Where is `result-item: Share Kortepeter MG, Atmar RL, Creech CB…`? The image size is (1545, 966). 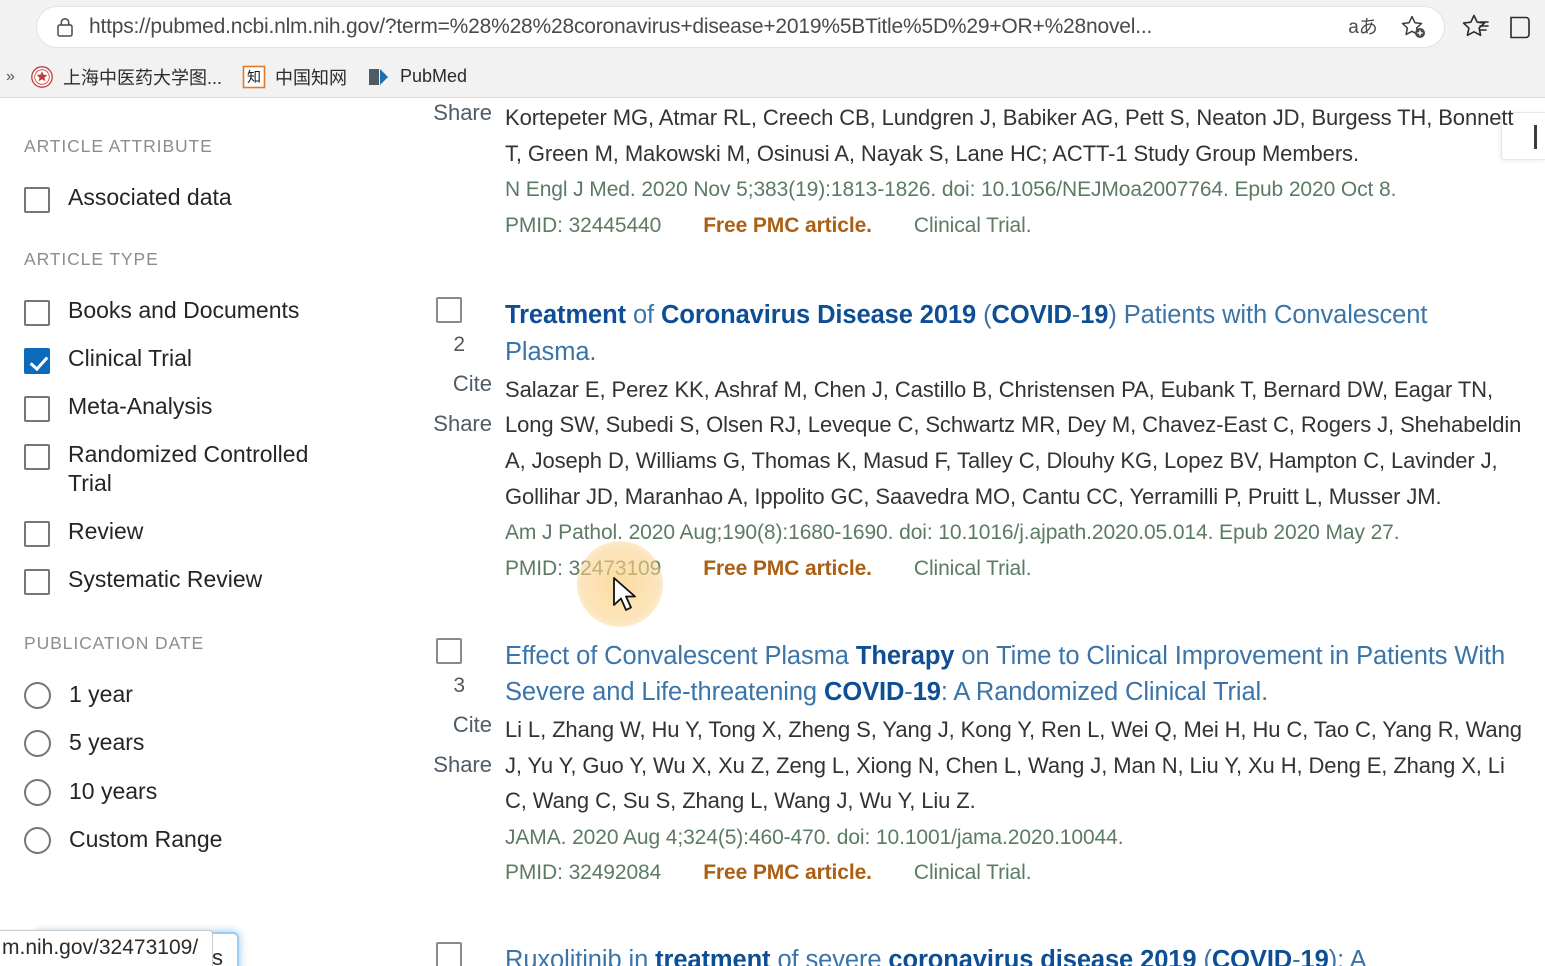
result-item: Share Kortepeter MG, Atmar RL, Creech CB… is located at coordinates (962, 171).